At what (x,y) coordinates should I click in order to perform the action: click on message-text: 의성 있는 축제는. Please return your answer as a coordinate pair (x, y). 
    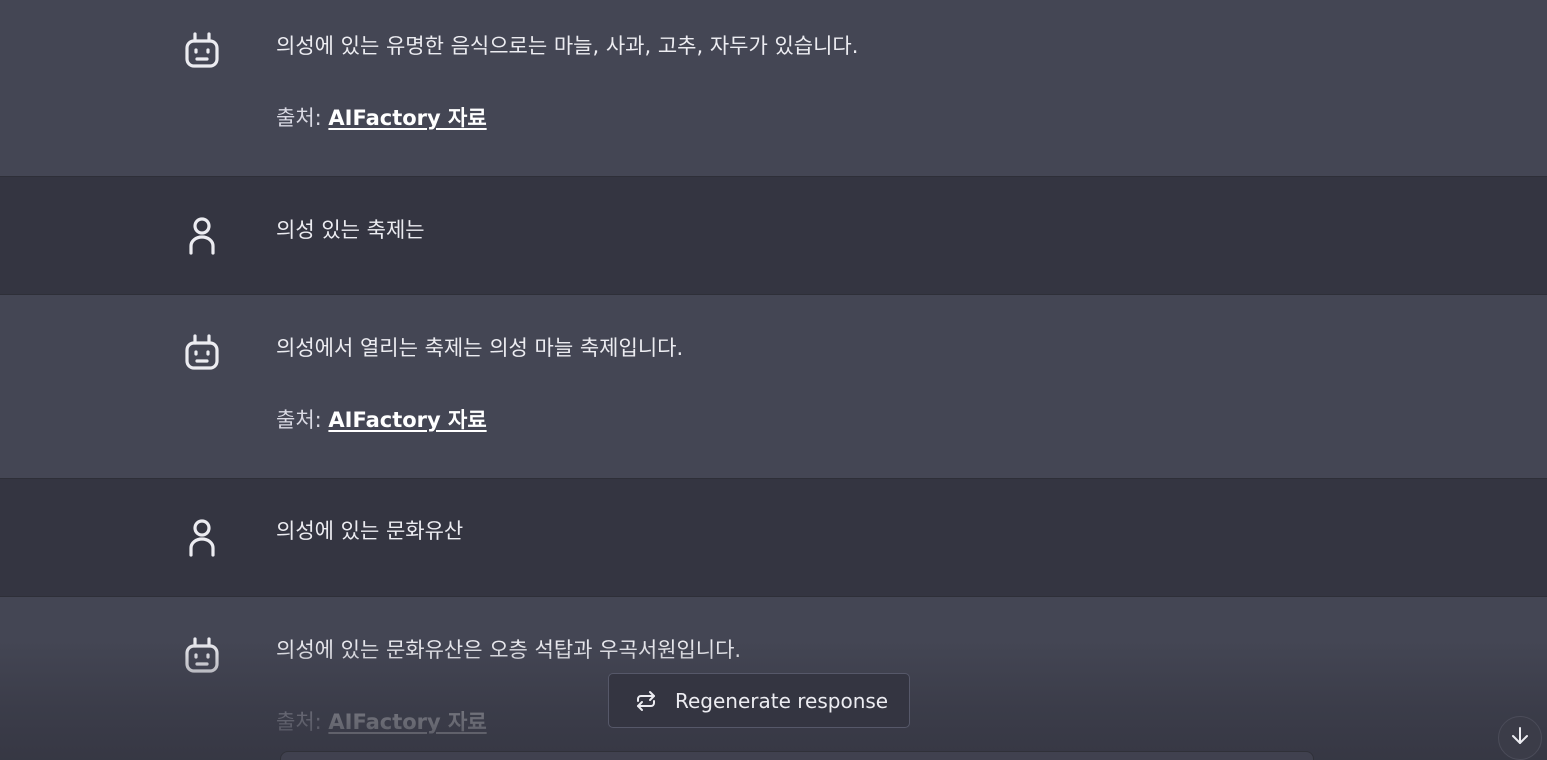
    Looking at the image, I should click on (350, 230).